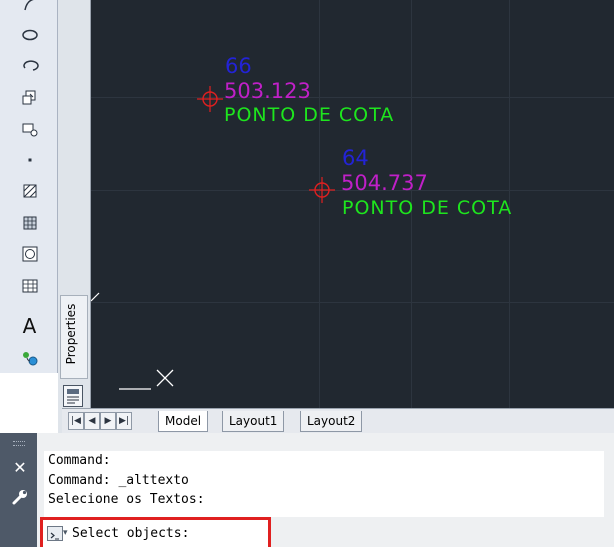 This screenshot has width=614, height=547. What do you see at coordinates (238, 66) in the screenshot?
I see `point-number: 66` at bounding box center [238, 66].